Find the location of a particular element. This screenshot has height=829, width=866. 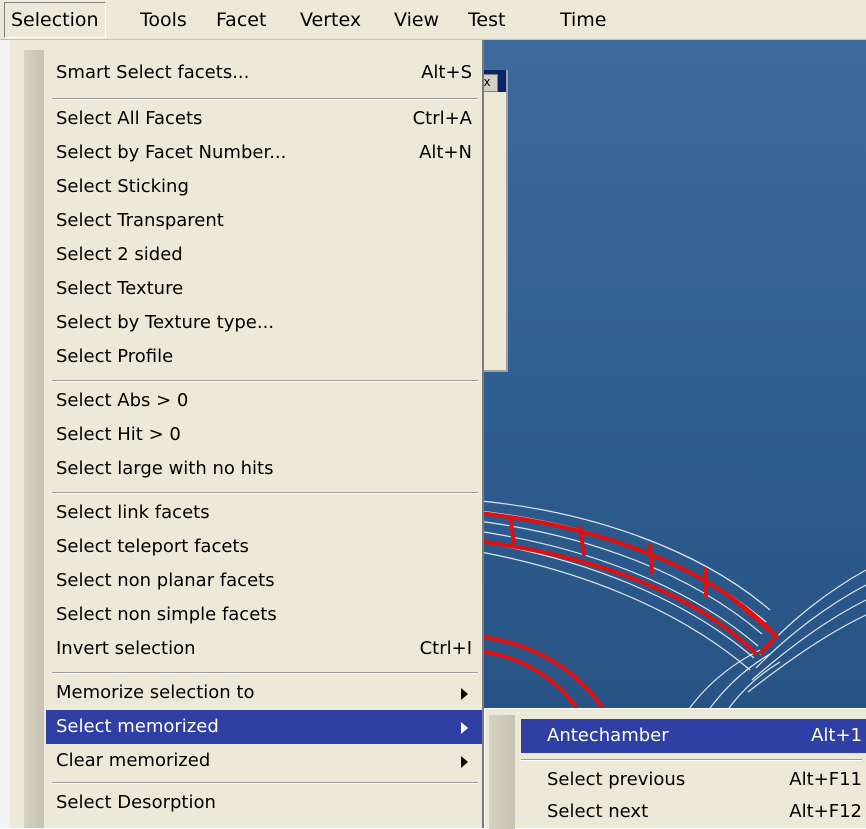

menu-item-invert-selection: Invert selection Ctrl+I is located at coordinates (269, 649).